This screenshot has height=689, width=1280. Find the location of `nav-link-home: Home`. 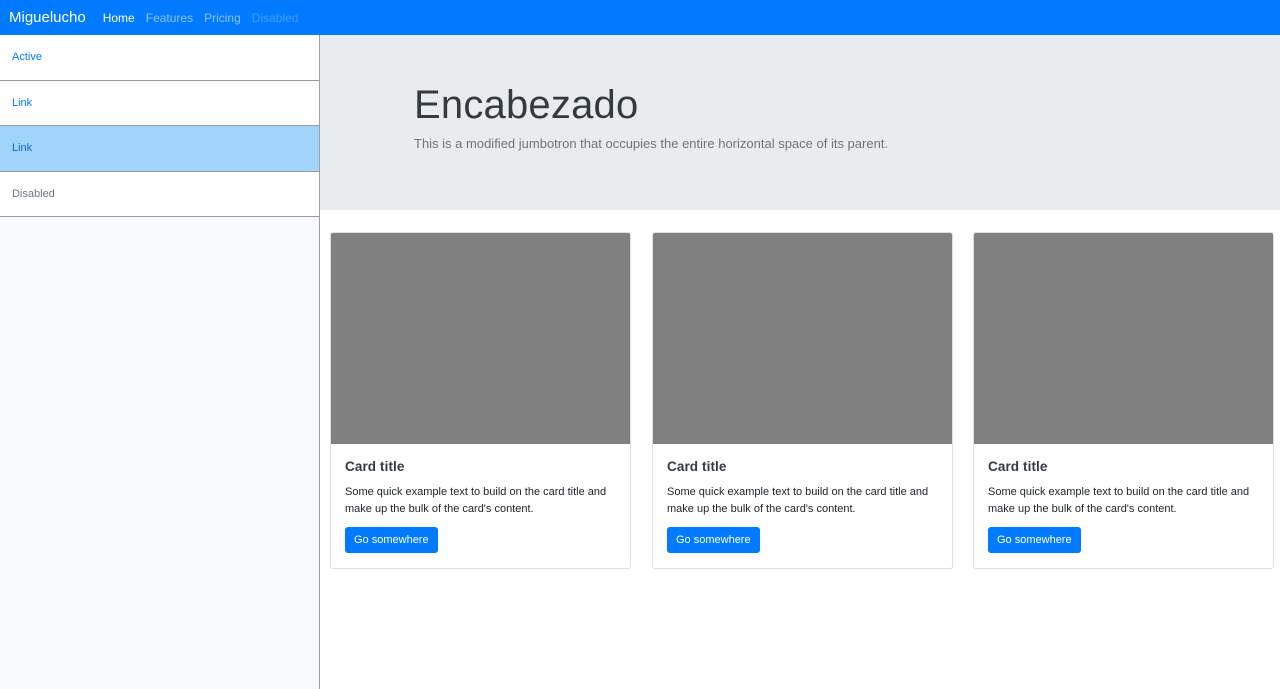

nav-link-home: Home is located at coordinates (119, 18).